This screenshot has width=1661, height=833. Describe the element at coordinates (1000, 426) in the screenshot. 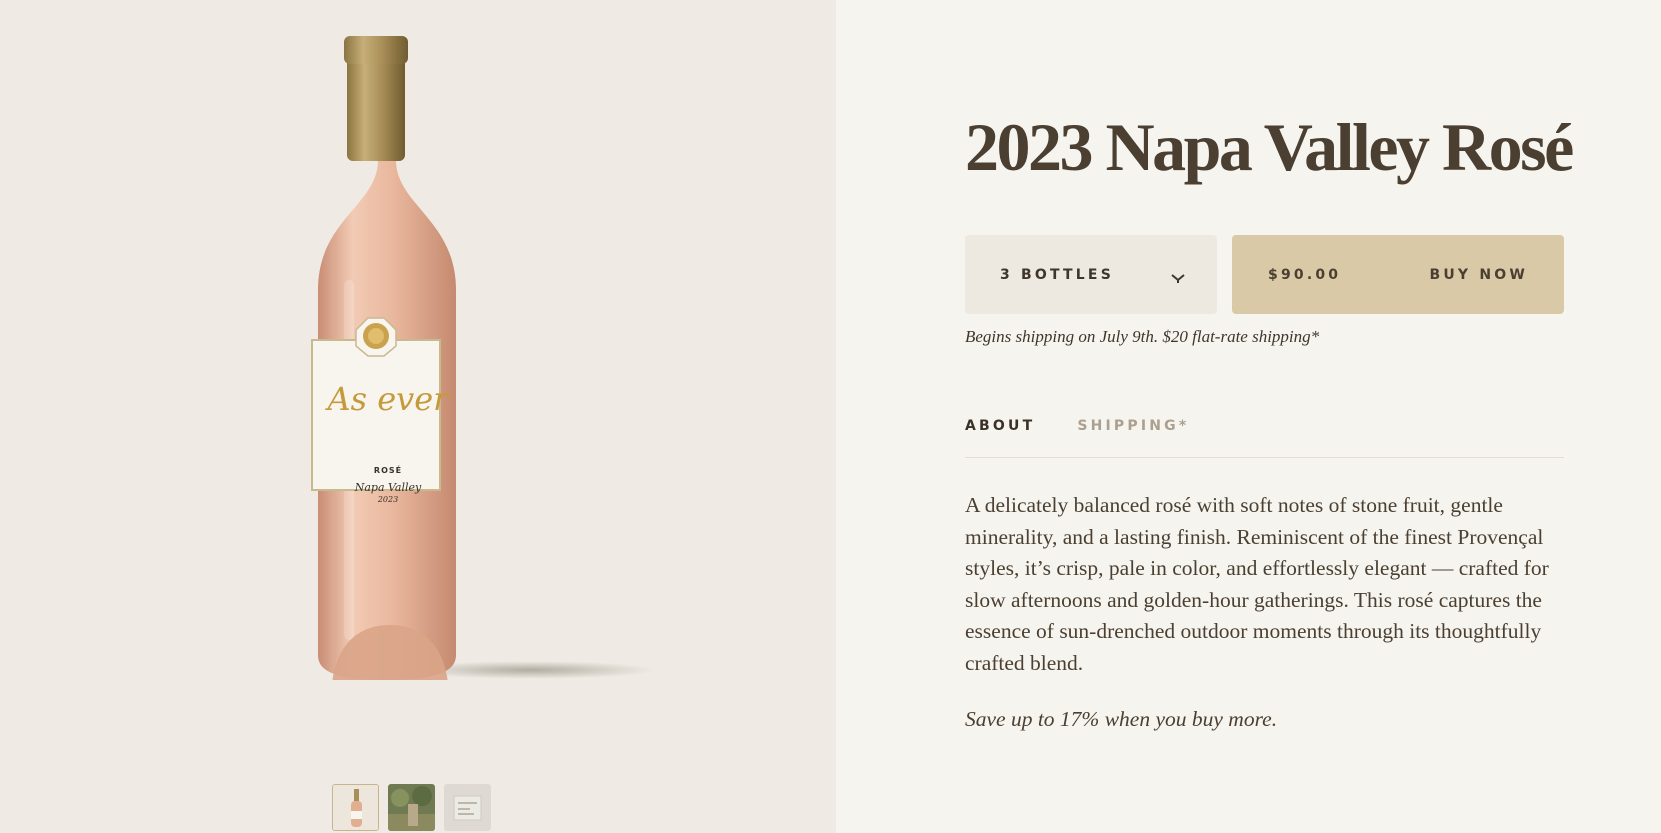

I see `tab-about: ABOUT` at that location.